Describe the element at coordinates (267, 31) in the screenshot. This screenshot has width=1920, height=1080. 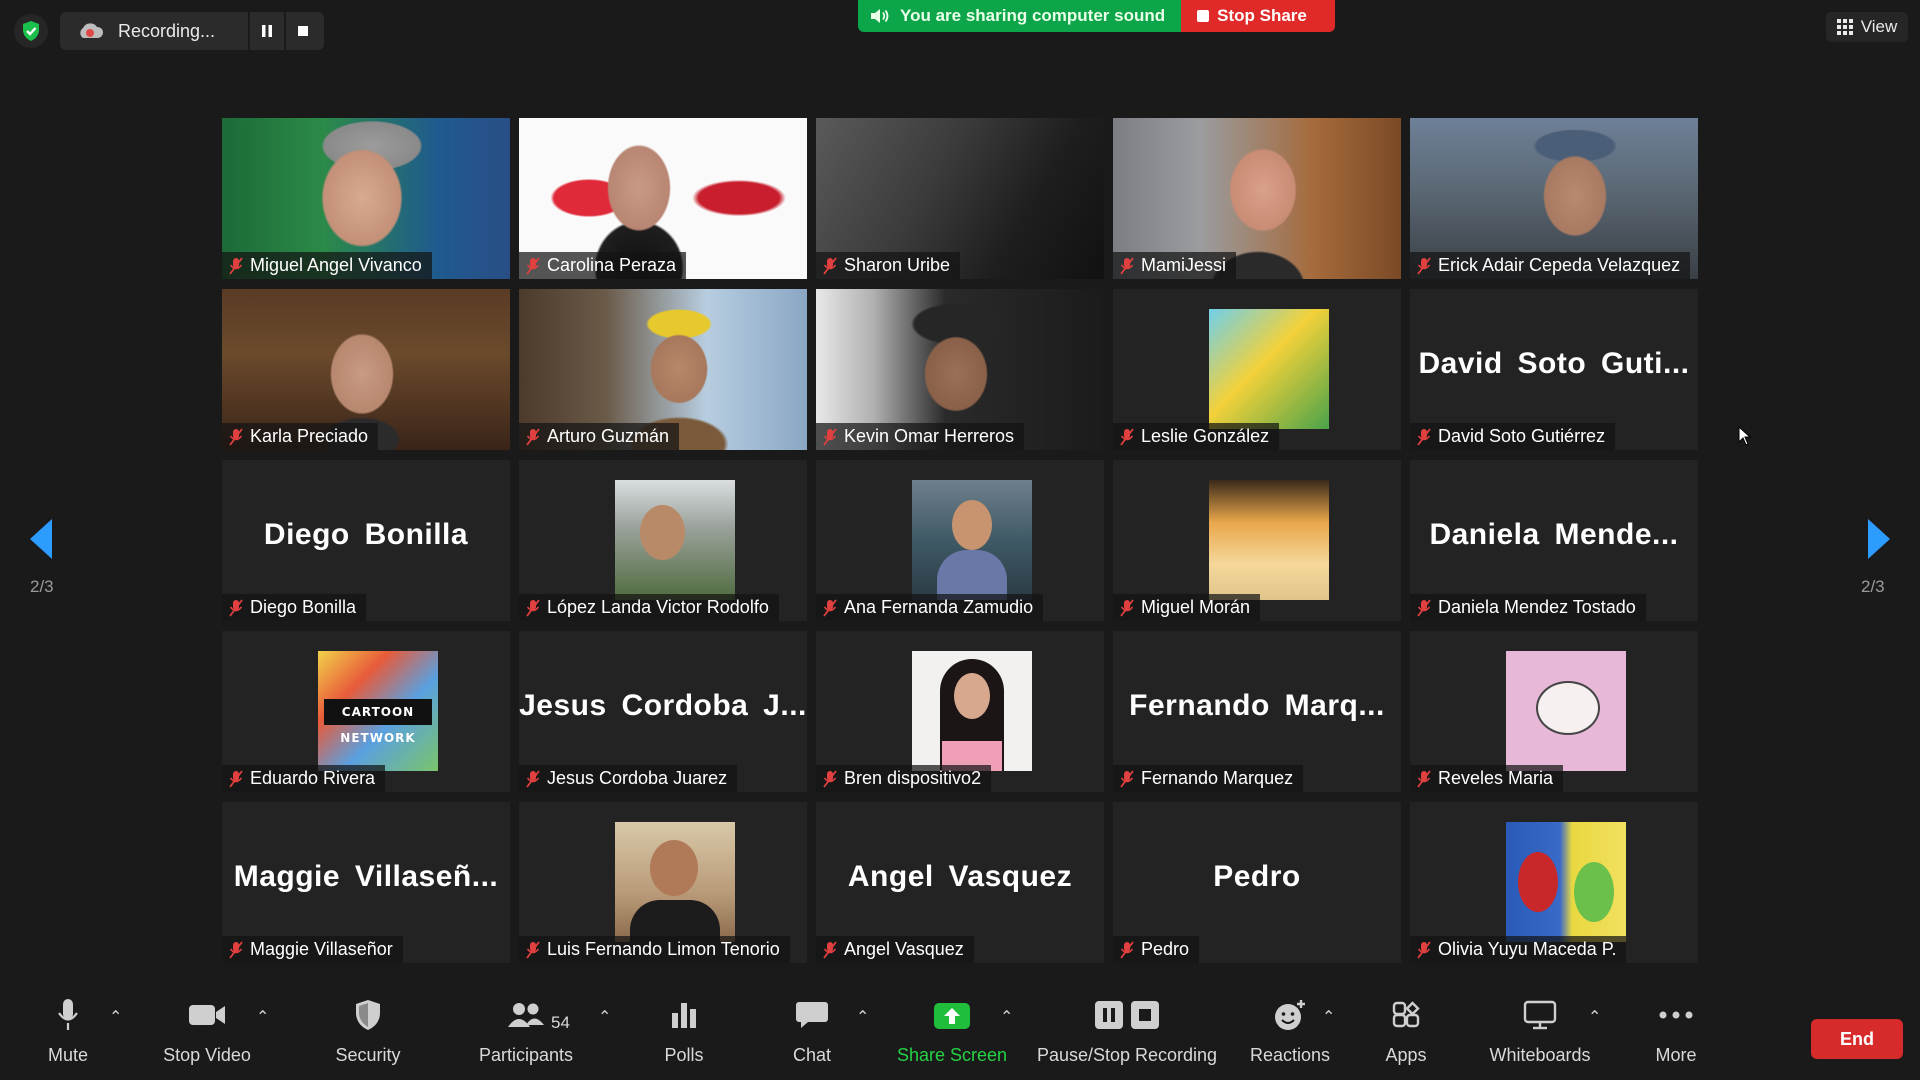
I see `pause-recording-button` at that location.